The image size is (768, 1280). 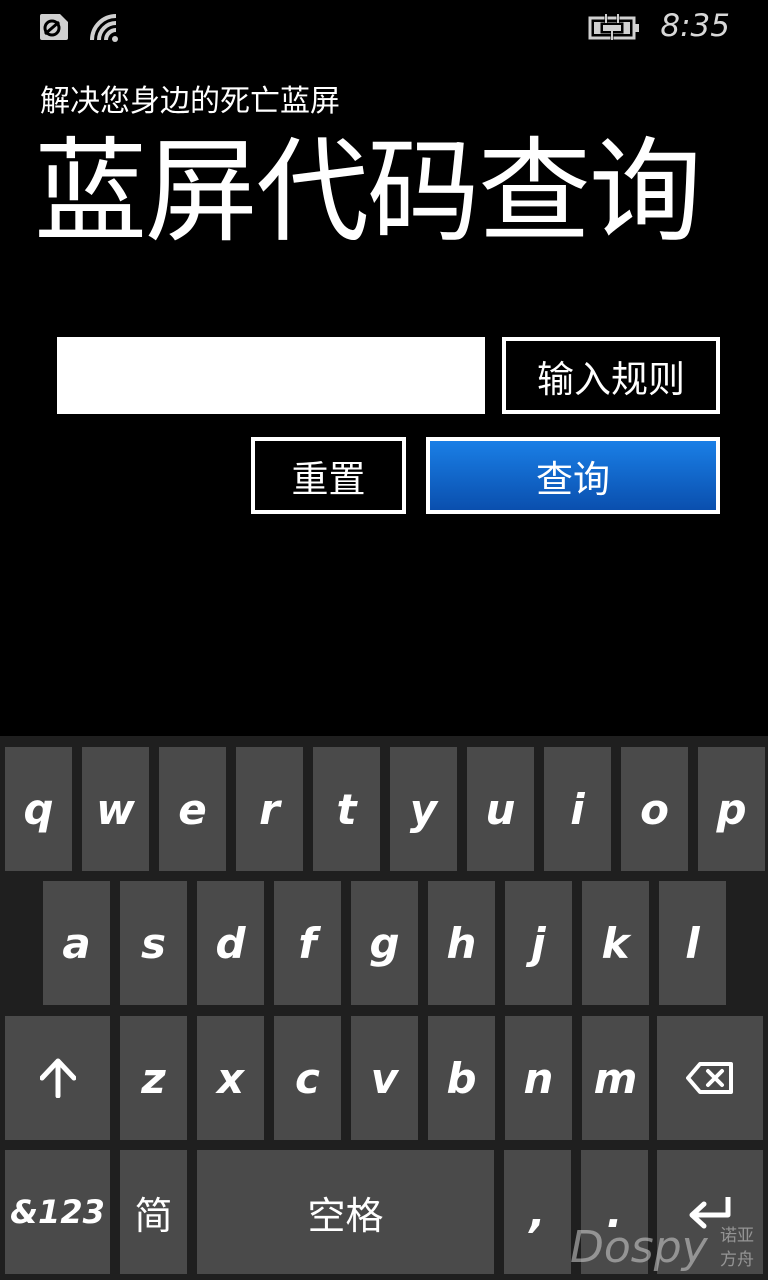 I want to click on shift-up-arrow-icon, so click(x=57, y=1078).